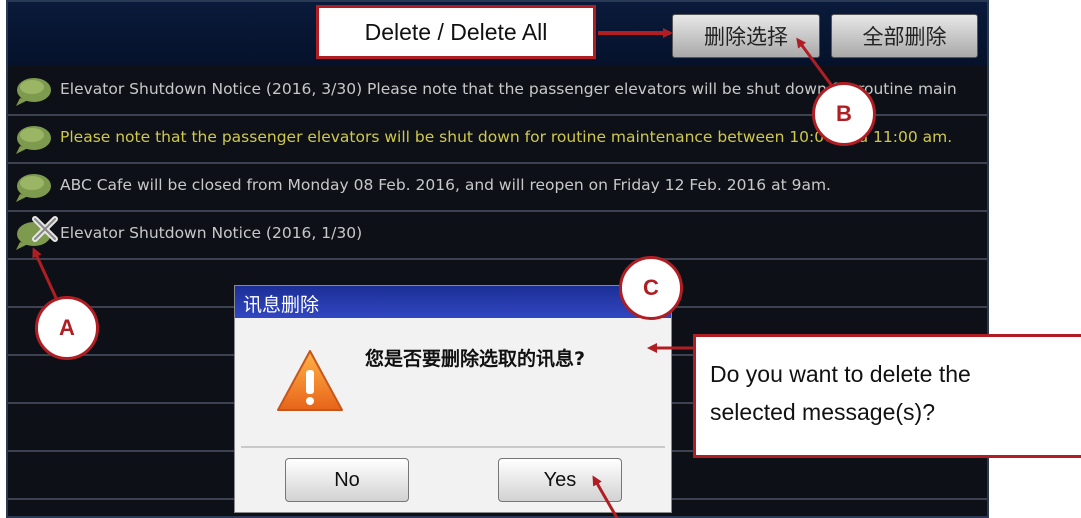 This screenshot has height=518, width=1081. What do you see at coordinates (746, 36) in the screenshot?
I see `delete-selected-button: 删除选择` at bounding box center [746, 36].